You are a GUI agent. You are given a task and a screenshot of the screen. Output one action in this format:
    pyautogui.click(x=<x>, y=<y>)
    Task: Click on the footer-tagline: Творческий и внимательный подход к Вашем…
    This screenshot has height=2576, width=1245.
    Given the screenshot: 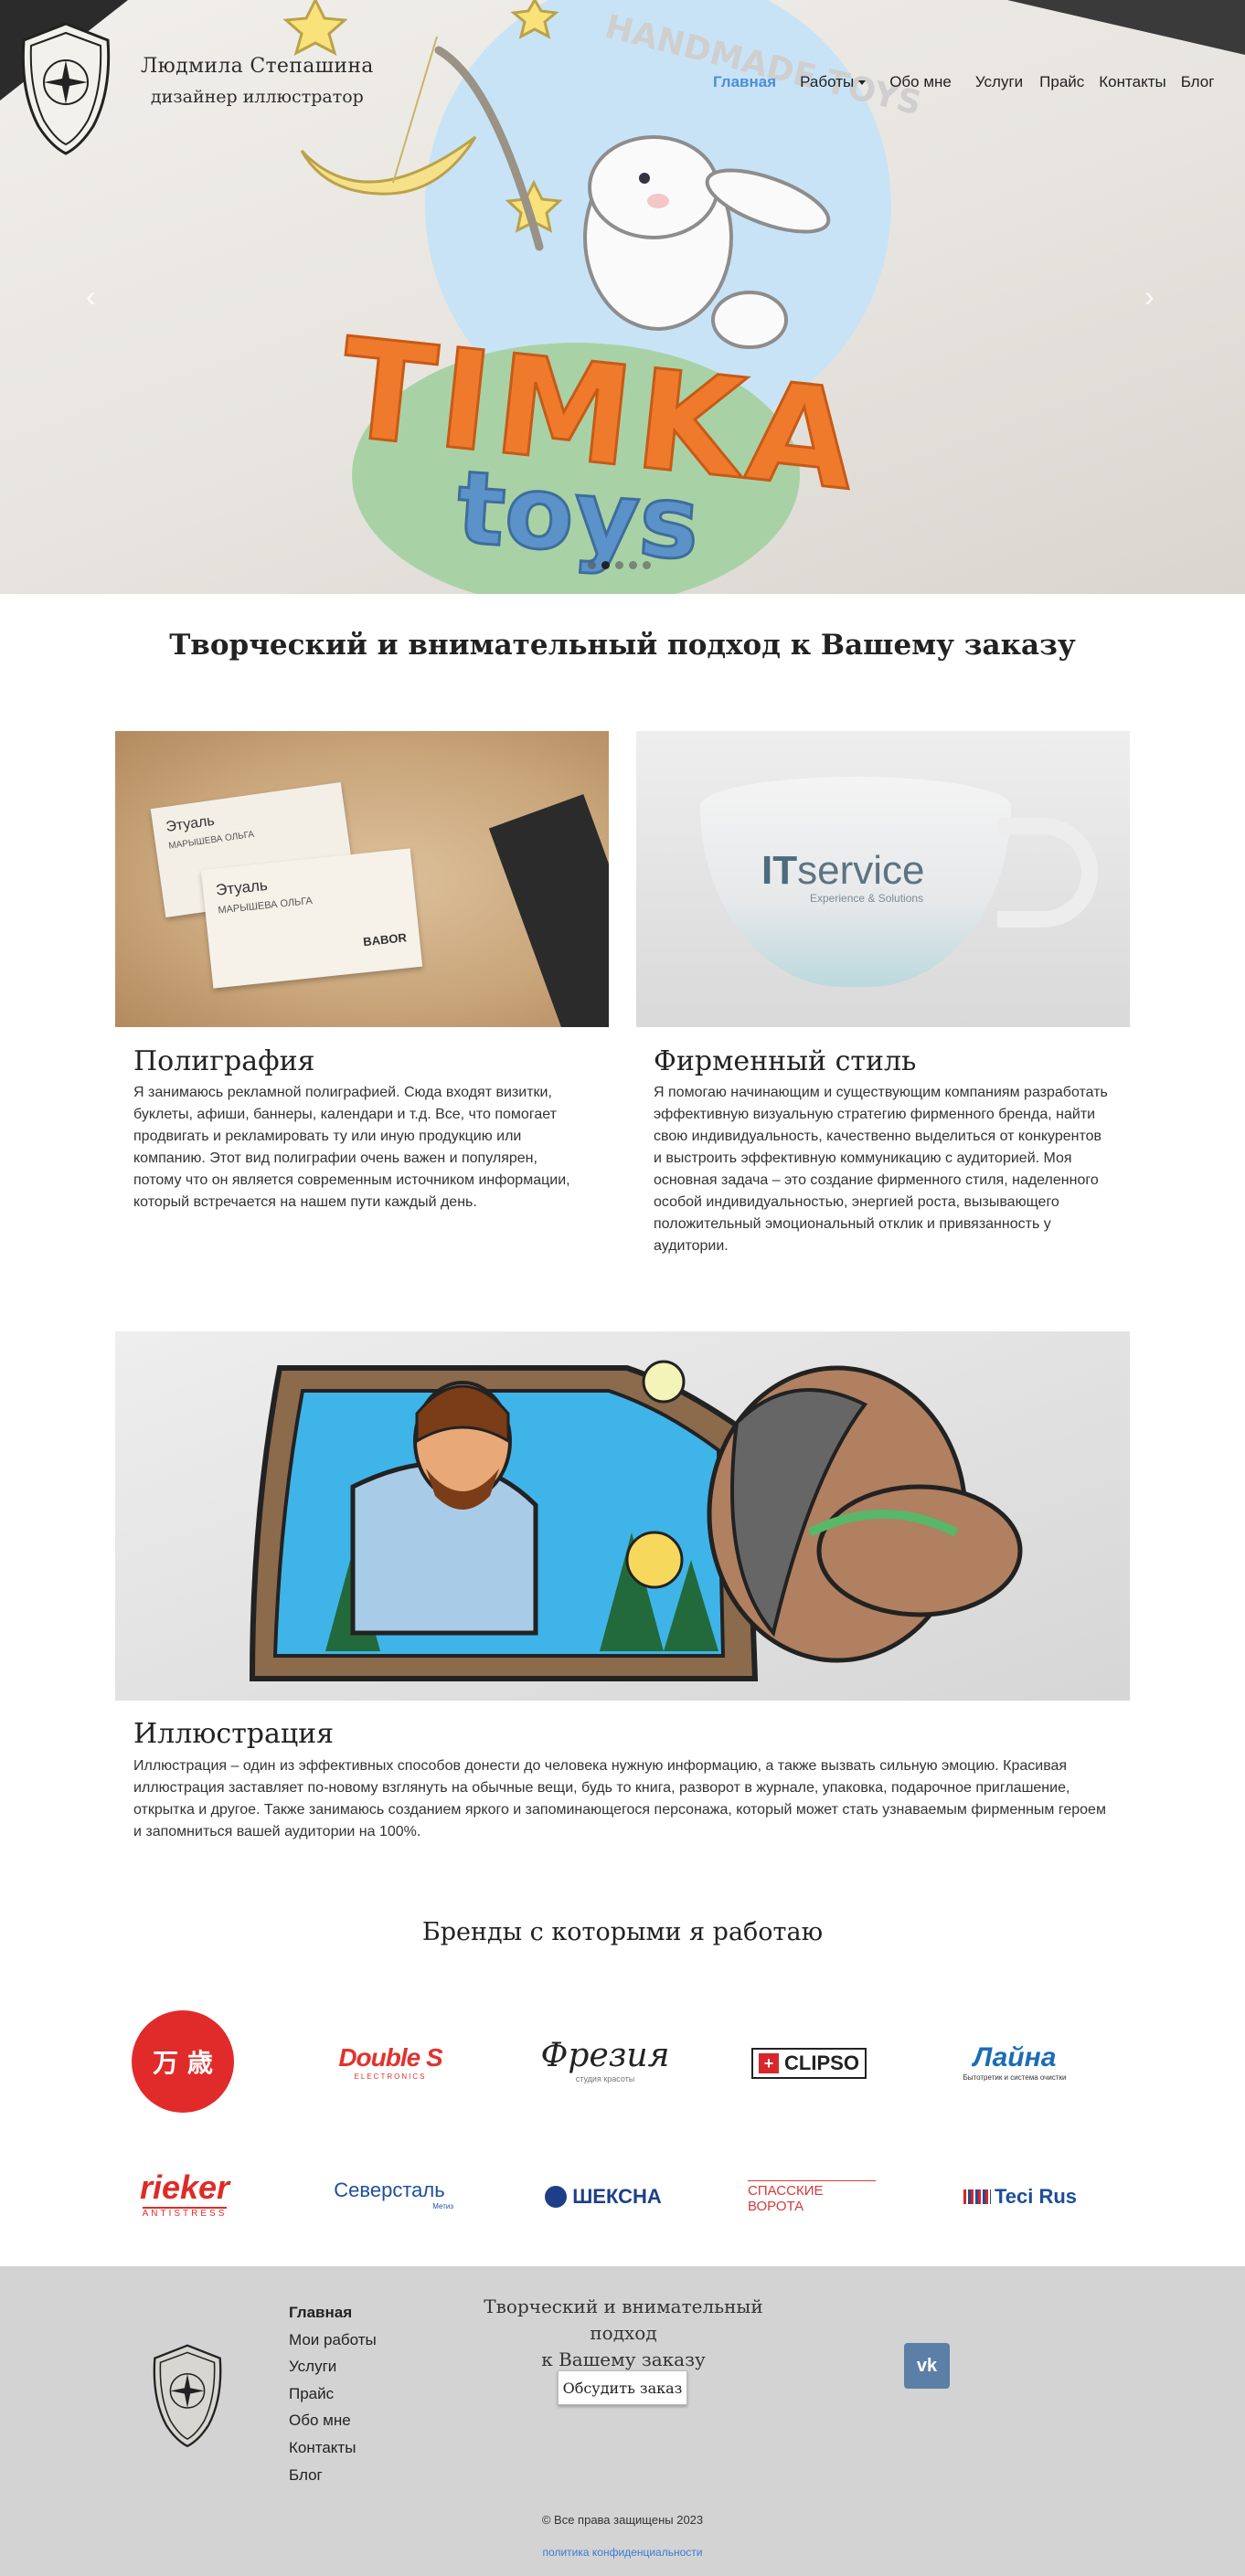 What is the action you would take?
    pyautogui.click(x=623, y=2333)
    